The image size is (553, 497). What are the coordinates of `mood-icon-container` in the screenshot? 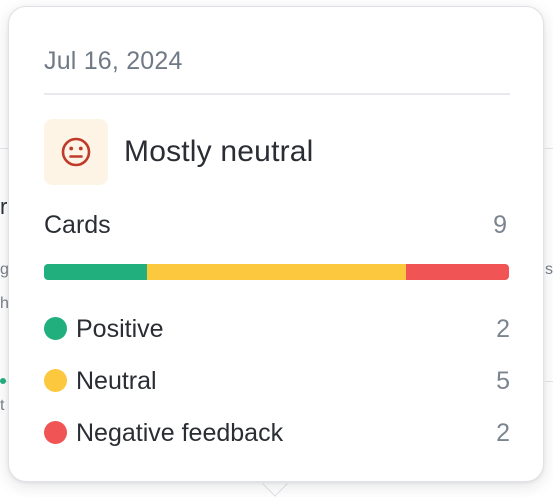 It's located at (76, 152).